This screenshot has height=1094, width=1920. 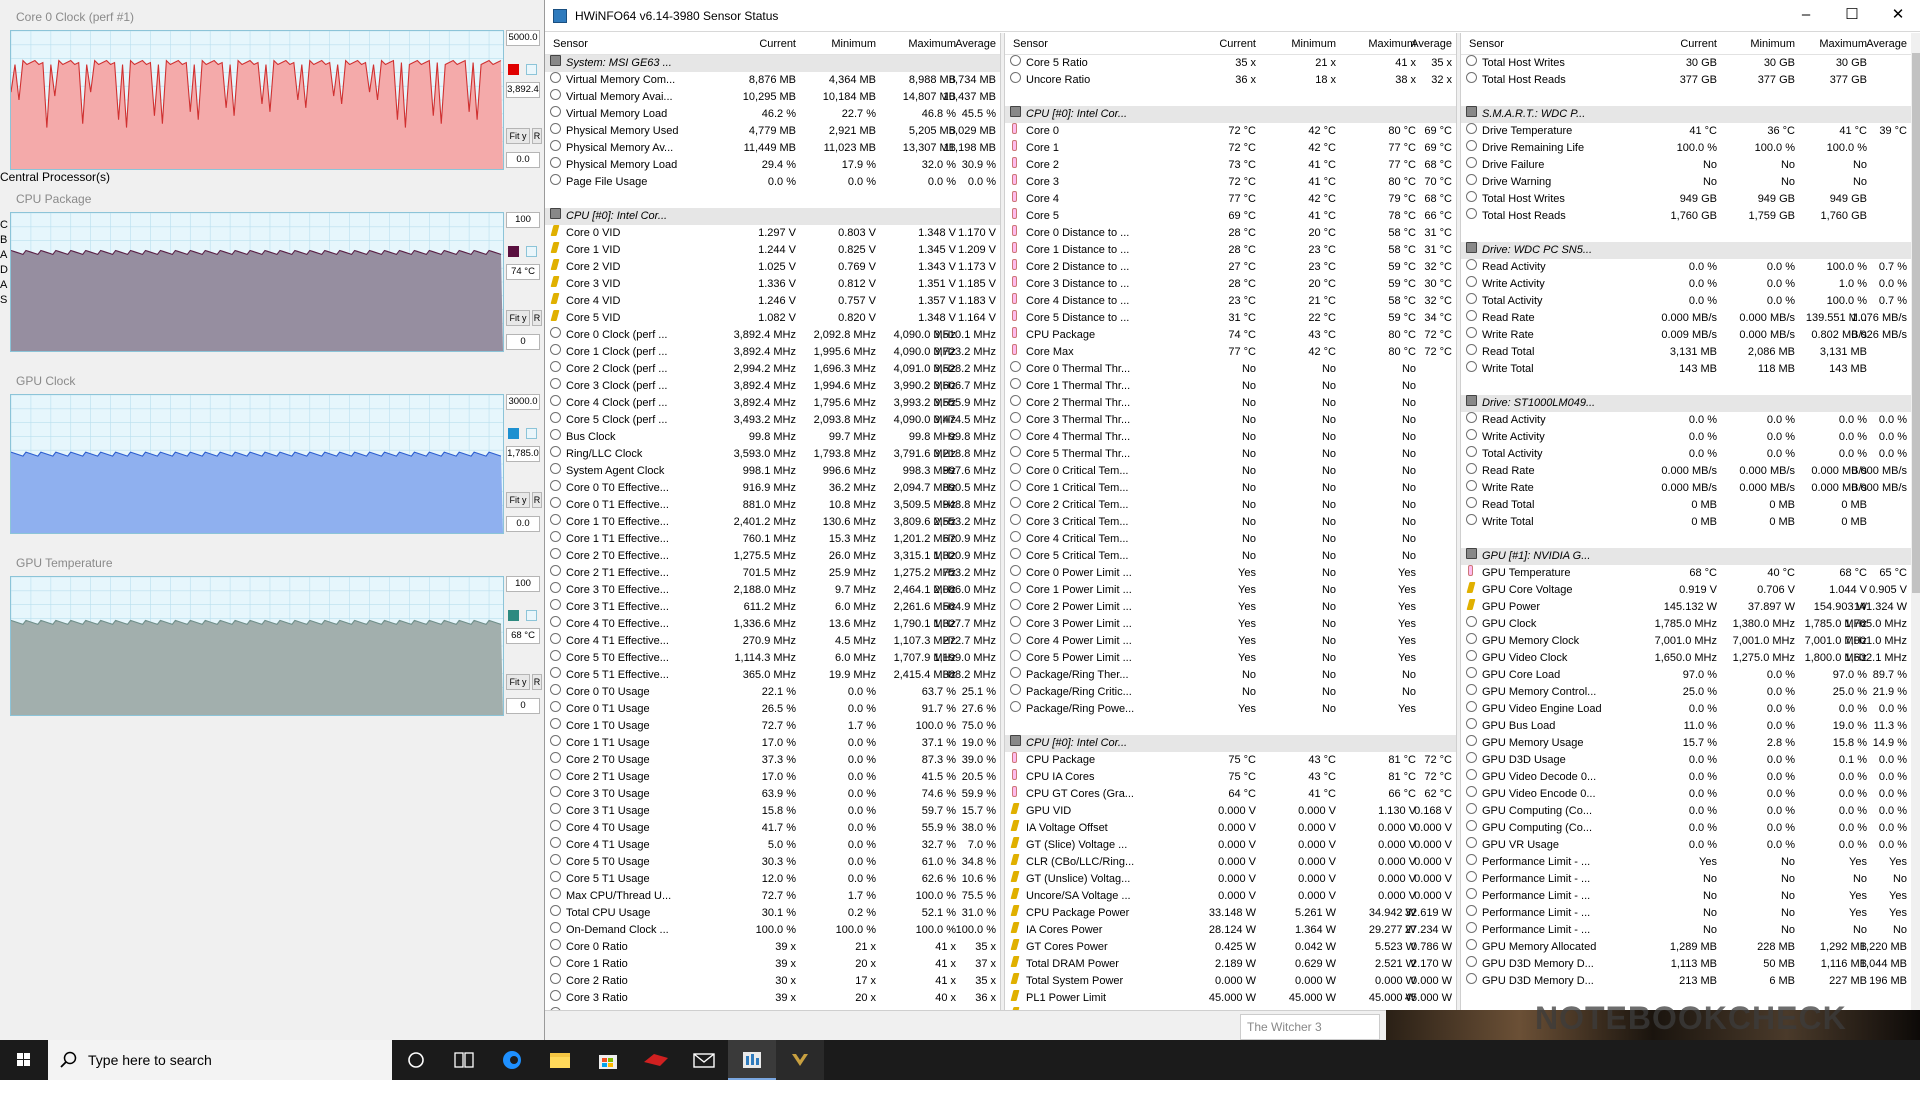 I want to click on vertical-scrollbar, so click(x=1915, y=521).